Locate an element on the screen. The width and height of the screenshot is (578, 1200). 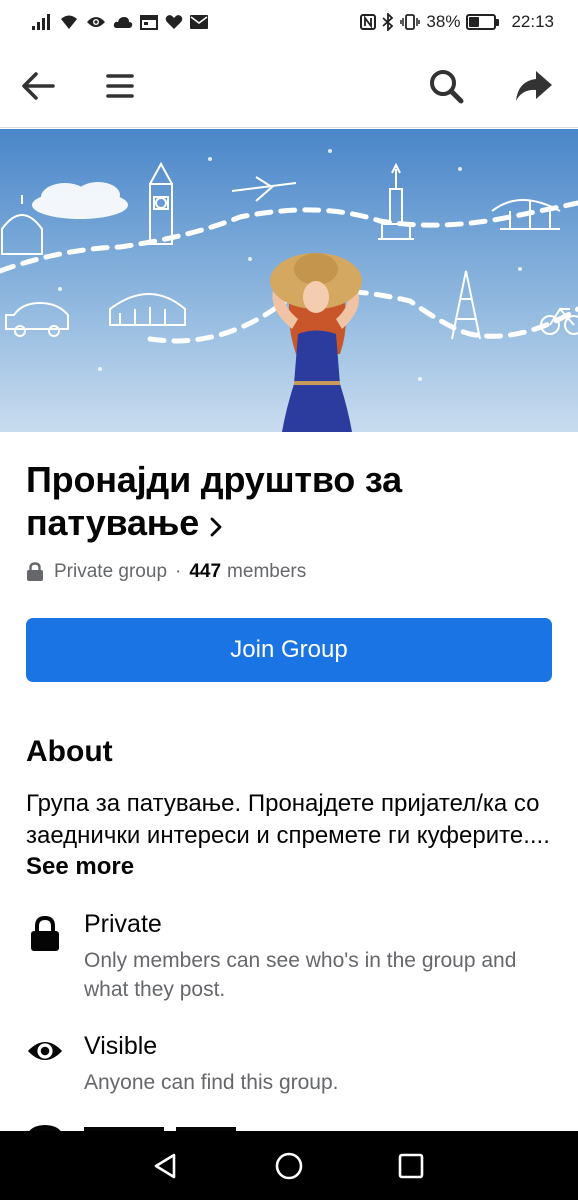
calendar-icon is located at coordinates (149, 22).